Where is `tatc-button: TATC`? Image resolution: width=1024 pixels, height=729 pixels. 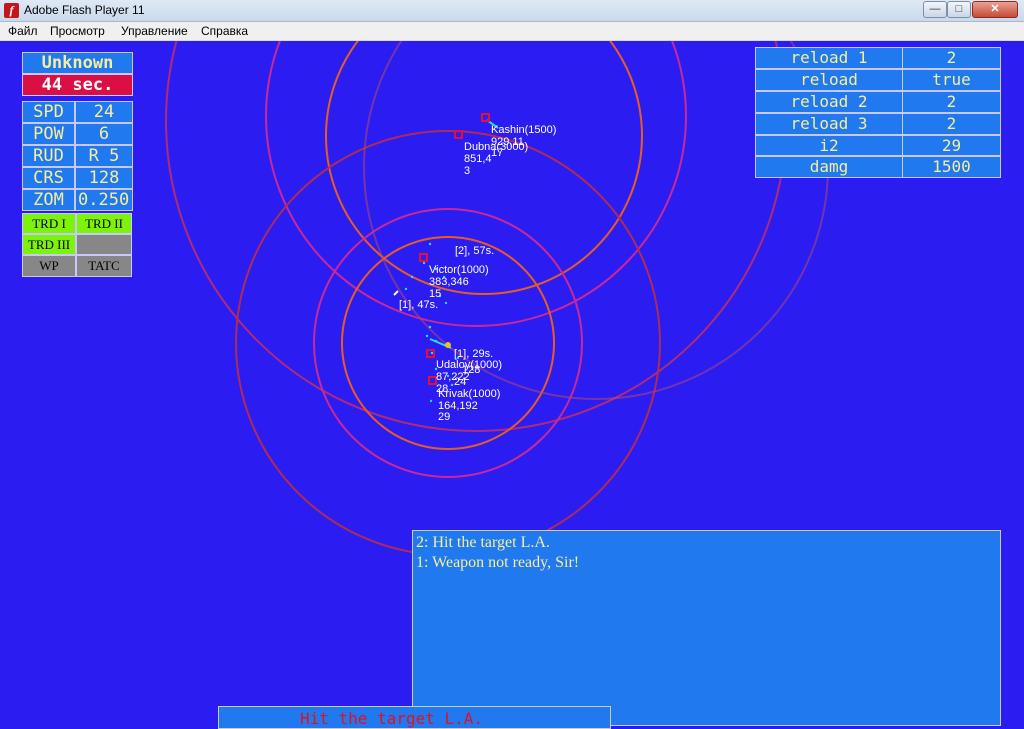 tatc-button: TATC is located at coordinates (104, 266).